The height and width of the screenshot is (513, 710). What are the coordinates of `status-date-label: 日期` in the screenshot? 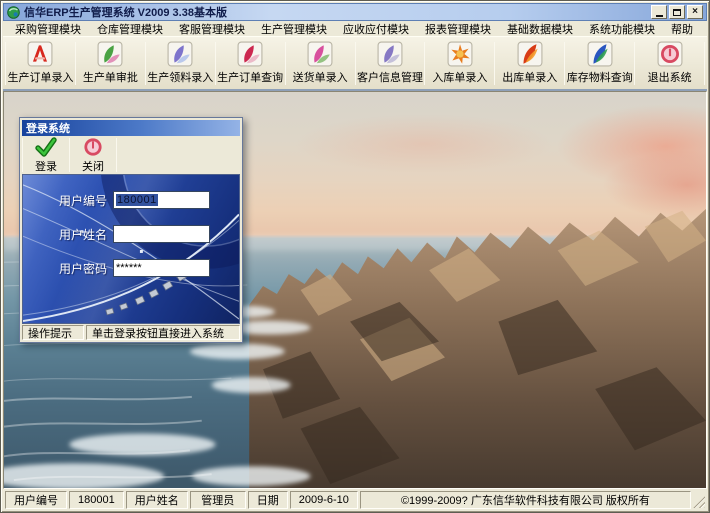 It's located at (267, 500).